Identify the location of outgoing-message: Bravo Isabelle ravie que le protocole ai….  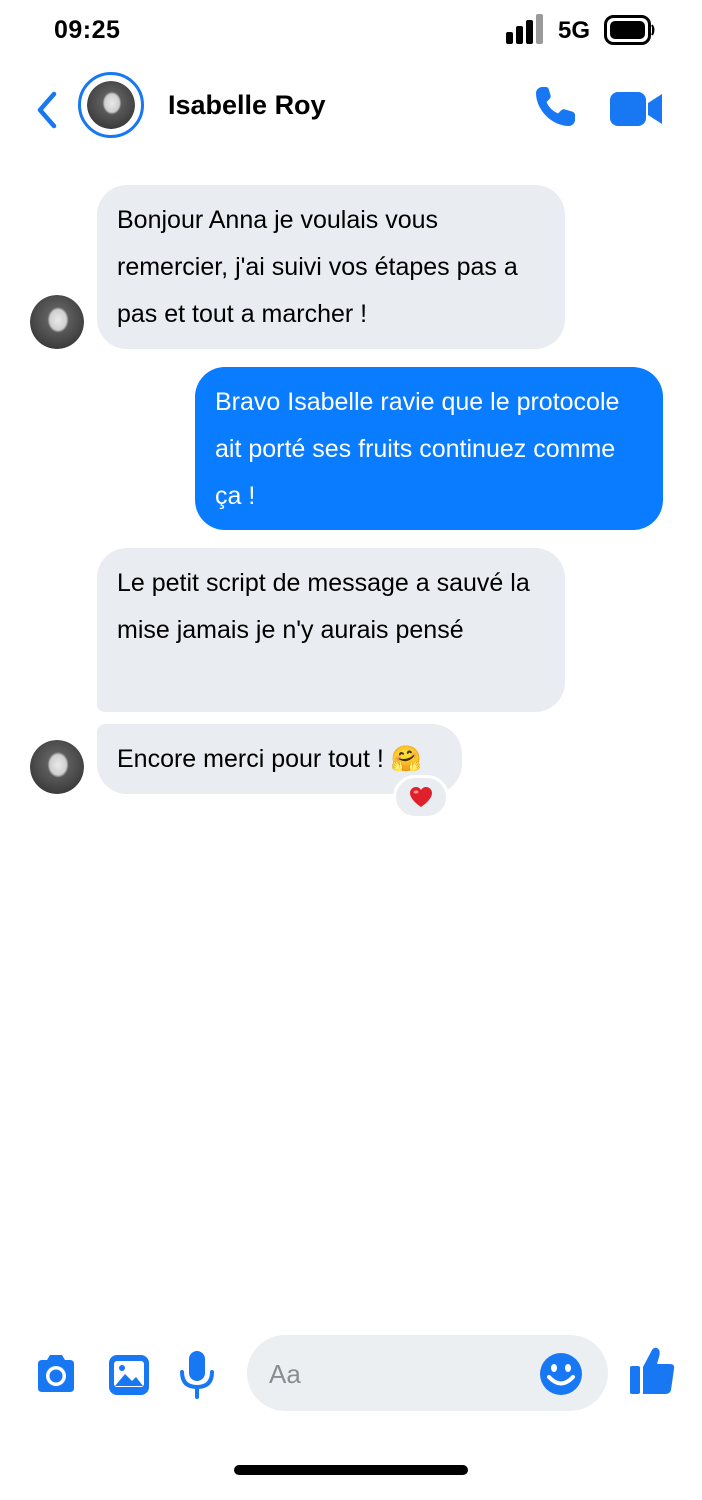
(429, 448).